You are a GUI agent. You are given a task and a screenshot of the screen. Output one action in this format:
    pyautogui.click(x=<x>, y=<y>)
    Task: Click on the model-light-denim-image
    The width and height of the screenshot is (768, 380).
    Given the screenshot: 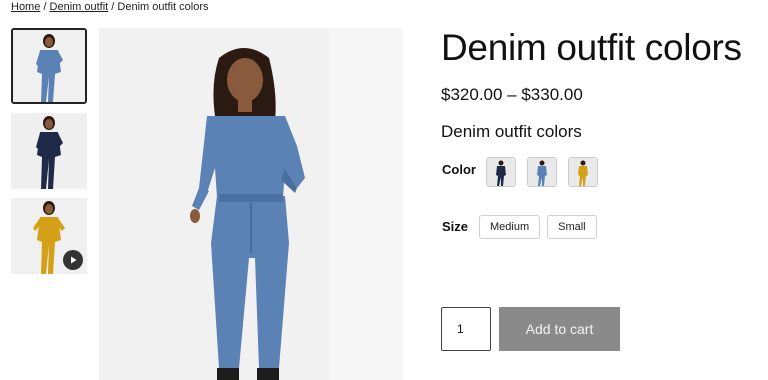 What is the action you would take?
    pyautogui.click(x=49, y=66)
    